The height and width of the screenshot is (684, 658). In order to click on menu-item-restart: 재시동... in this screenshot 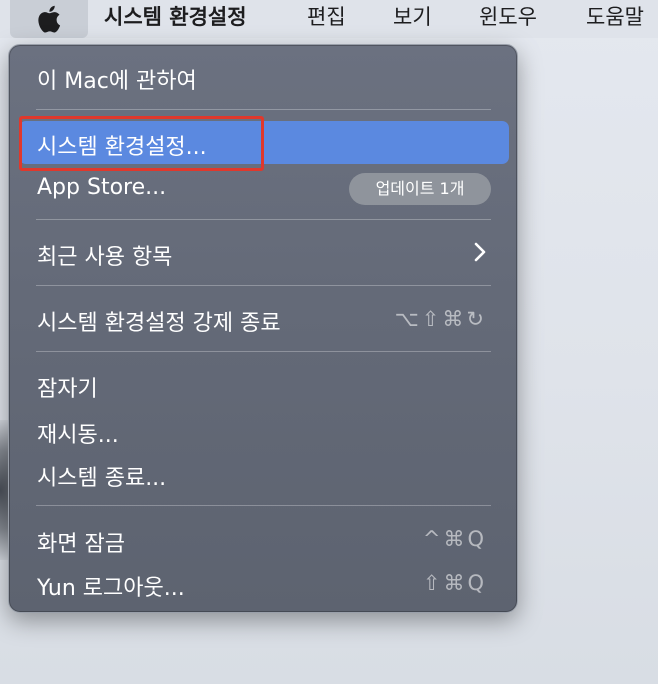, I will do `click(78, 433)`.